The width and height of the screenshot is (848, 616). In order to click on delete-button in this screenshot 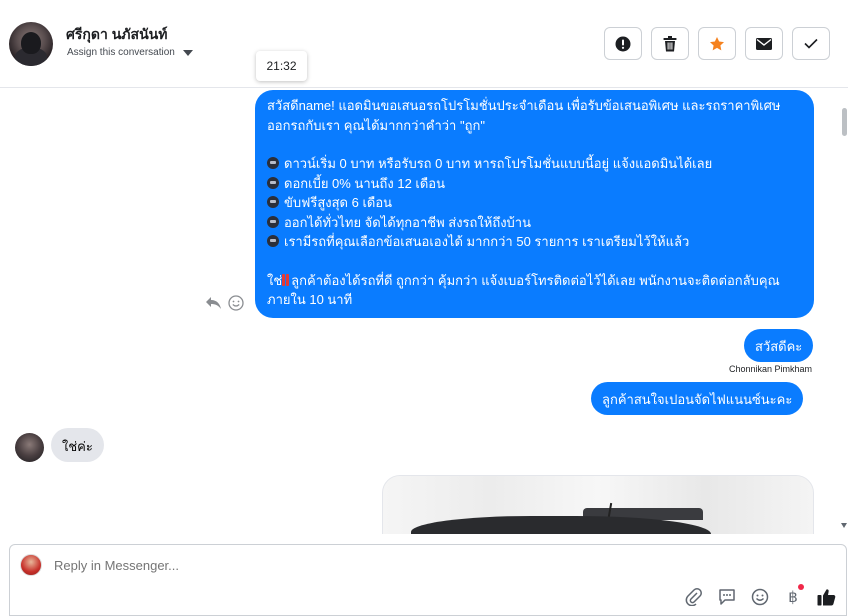, I will do `click(670, 43)`.